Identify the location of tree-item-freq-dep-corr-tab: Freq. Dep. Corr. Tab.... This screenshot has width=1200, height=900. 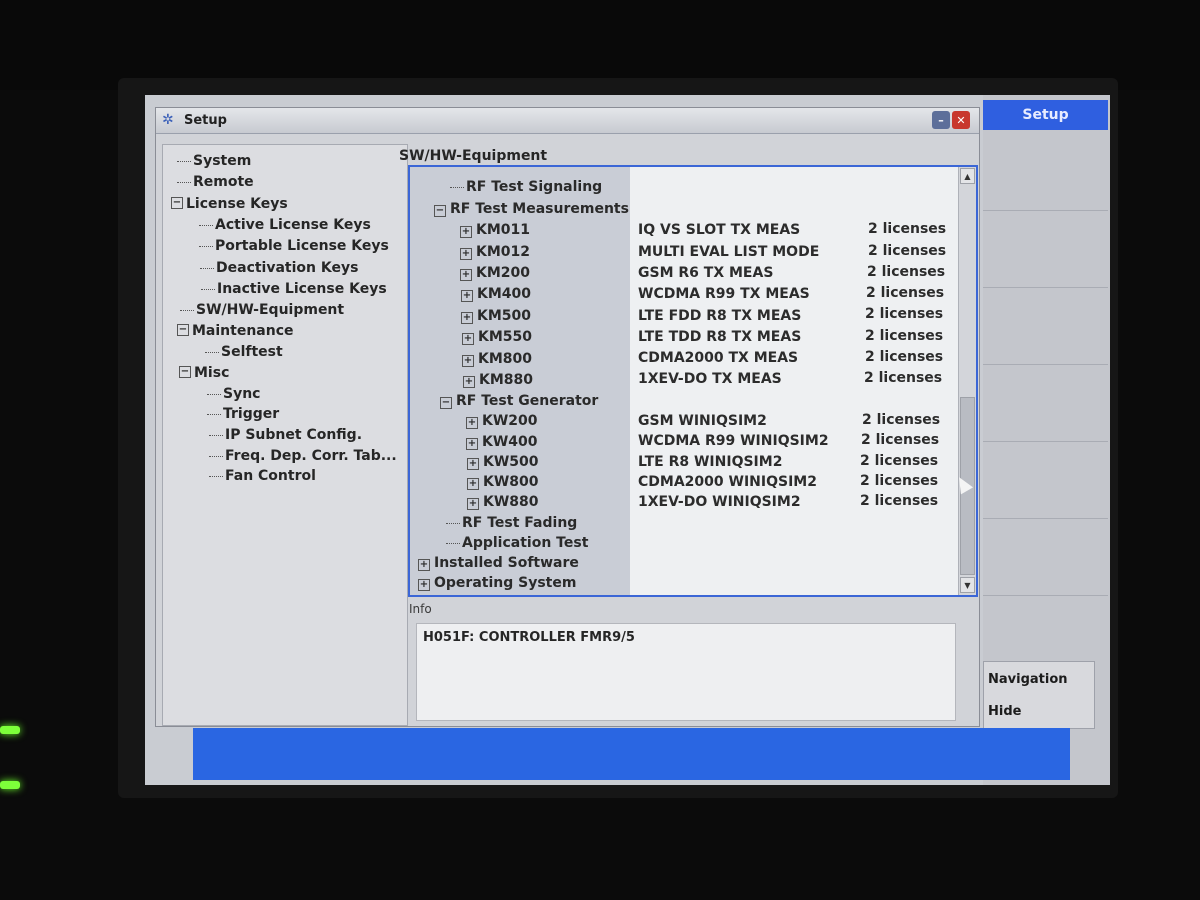
(303, 456).